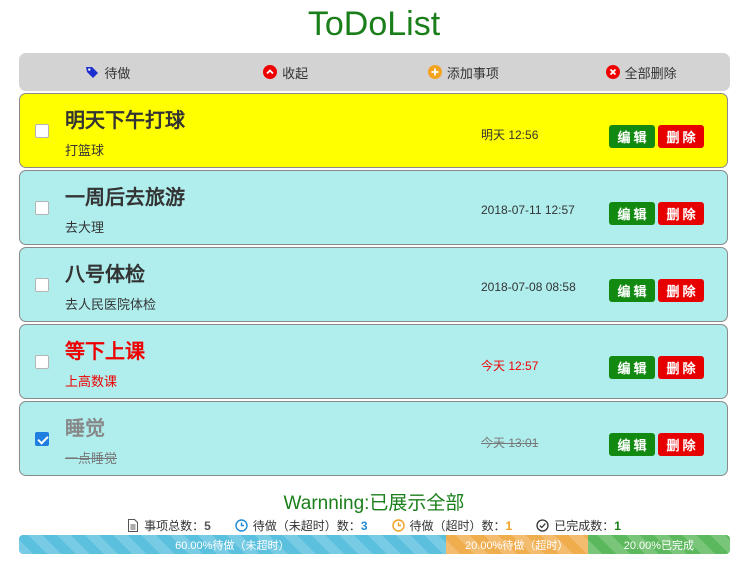 The width and height of the screenshot is (748, 577). What do you see at coordinates (374, 525) in the screenshot?
I see `stats-bar: 事项总数： 5 待做（未超时）数： 3 待做（超时）数： 1 已完成数： 1` at bounding box center [374, 525].